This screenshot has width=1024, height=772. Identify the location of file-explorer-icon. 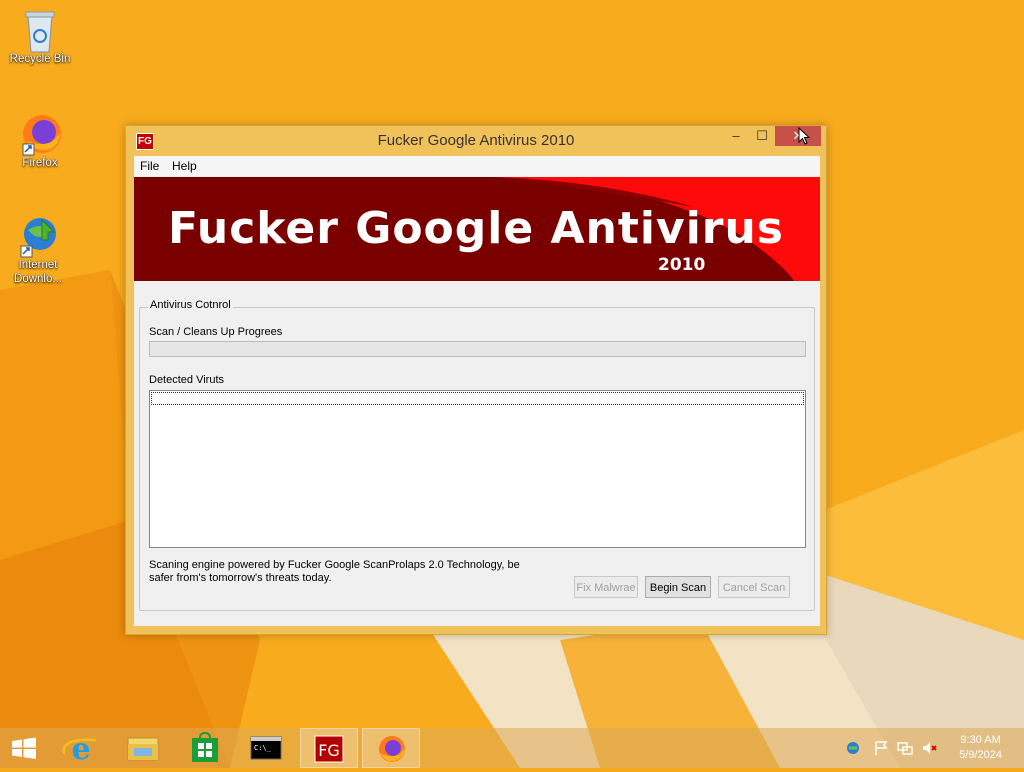
(143, 749).